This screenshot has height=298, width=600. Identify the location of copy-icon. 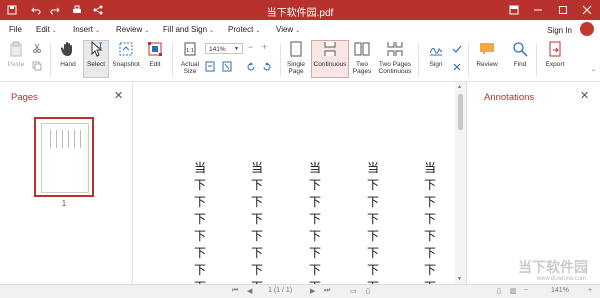
(37, 67).